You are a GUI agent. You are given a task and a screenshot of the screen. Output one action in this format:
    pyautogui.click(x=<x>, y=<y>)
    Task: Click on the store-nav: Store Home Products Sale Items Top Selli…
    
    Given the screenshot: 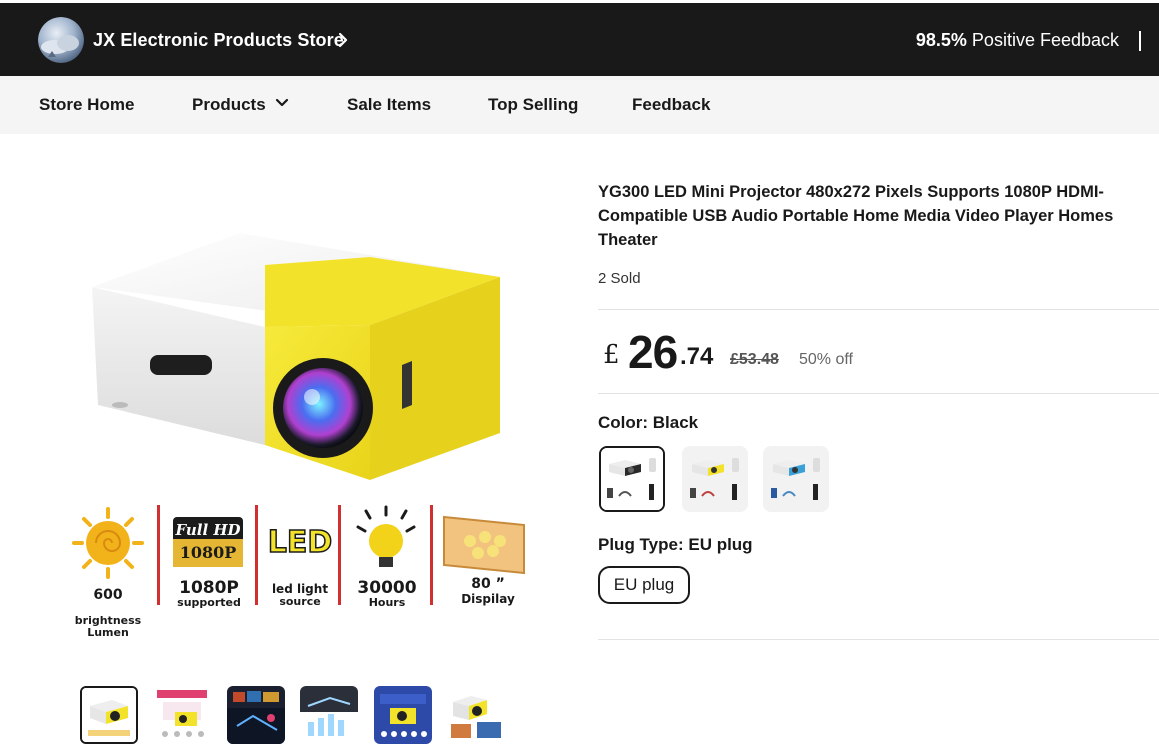 What is the action you would take?
    pyautogui.click(x=579, y=105)
    